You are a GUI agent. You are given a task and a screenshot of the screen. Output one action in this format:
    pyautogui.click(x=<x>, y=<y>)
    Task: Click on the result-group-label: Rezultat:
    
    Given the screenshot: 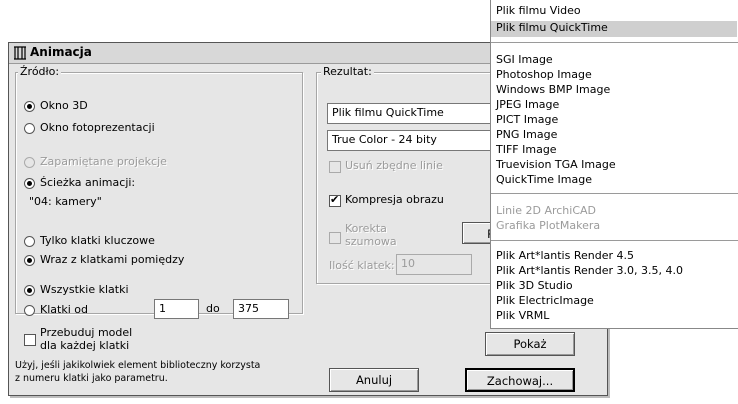 What is the action you would take?
    pyautogui.click(x=347, y=71)
    